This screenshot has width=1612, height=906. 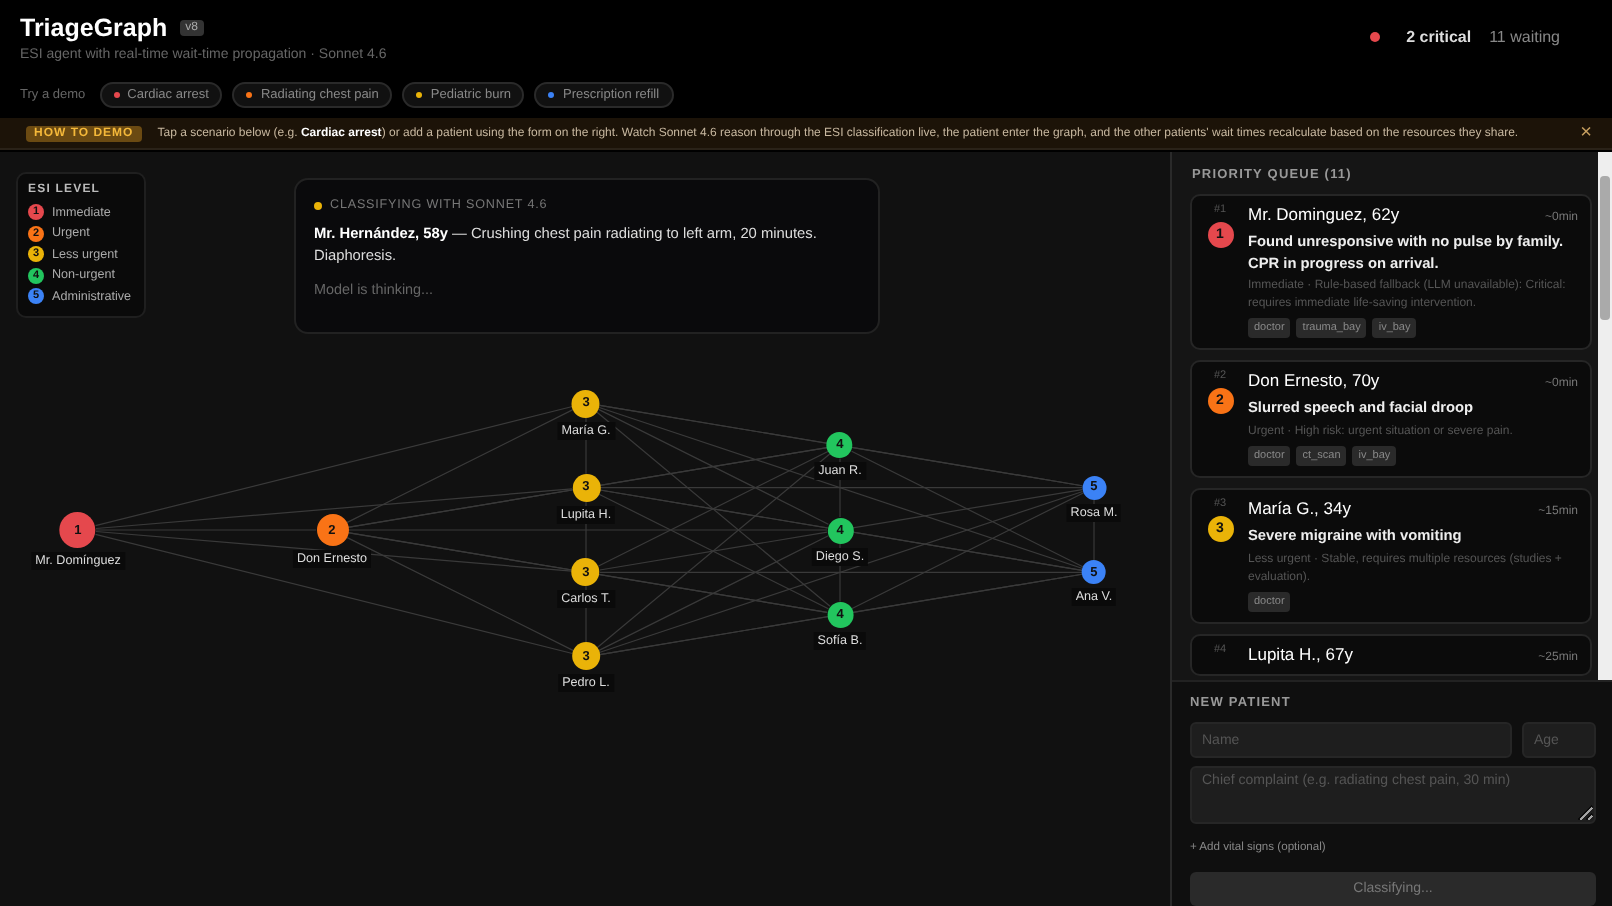 I want to click on patient-name: María G., 34y, so click(x=1299, y=508).